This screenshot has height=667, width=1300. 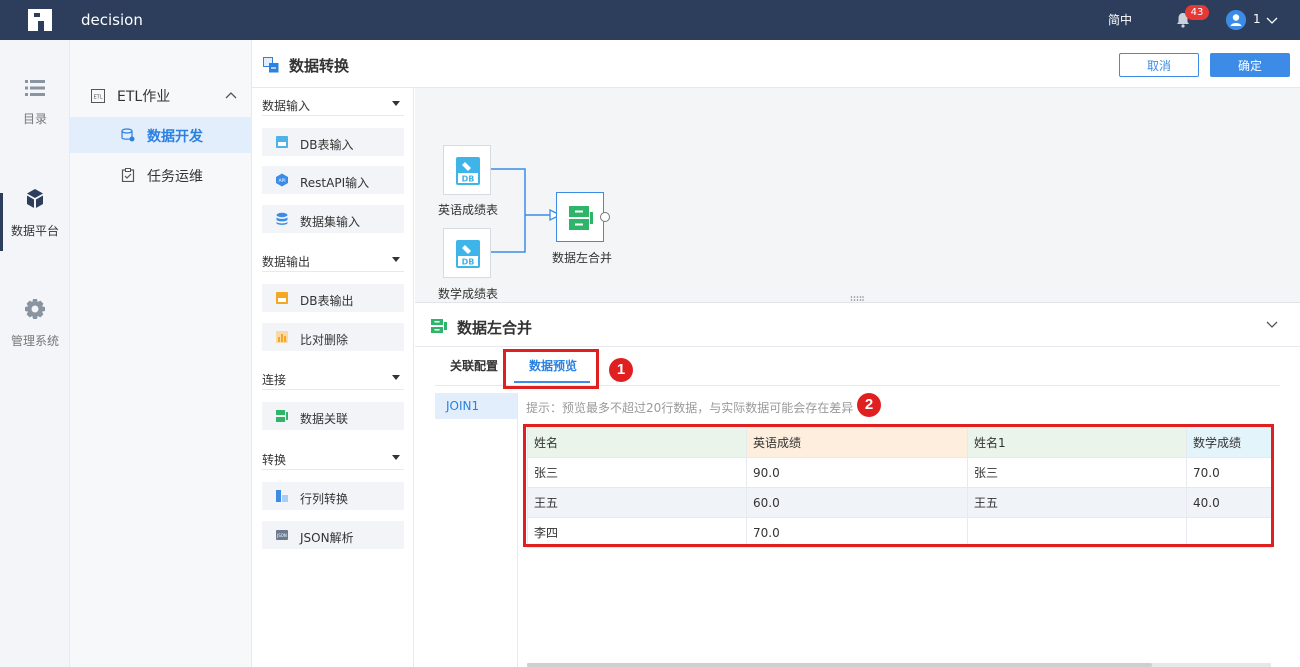 I want to click on palette-item-dataset-input: 数据集输入, so click(x=333, y=219).